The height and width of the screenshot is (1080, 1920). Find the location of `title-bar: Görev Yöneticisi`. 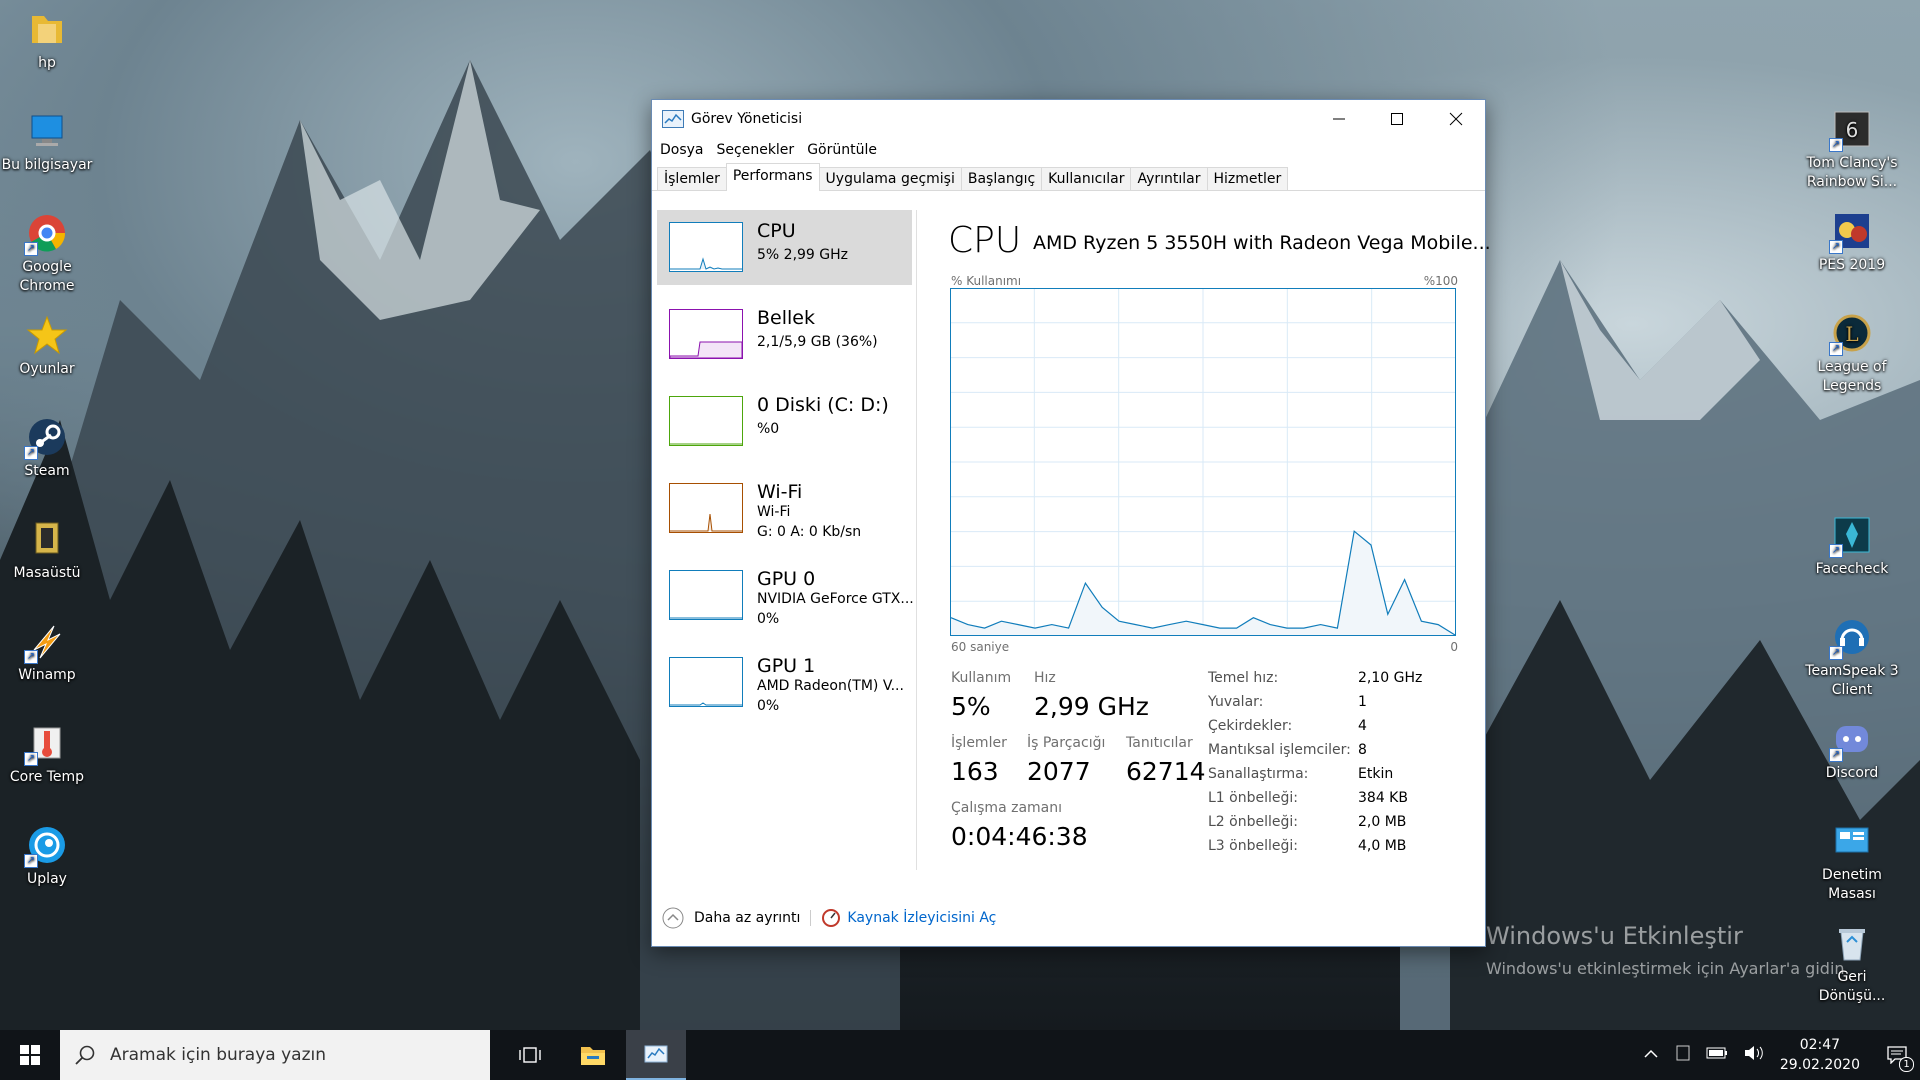

title-bar: Görev Yöneticisi is located at coordinates (1068, 119).